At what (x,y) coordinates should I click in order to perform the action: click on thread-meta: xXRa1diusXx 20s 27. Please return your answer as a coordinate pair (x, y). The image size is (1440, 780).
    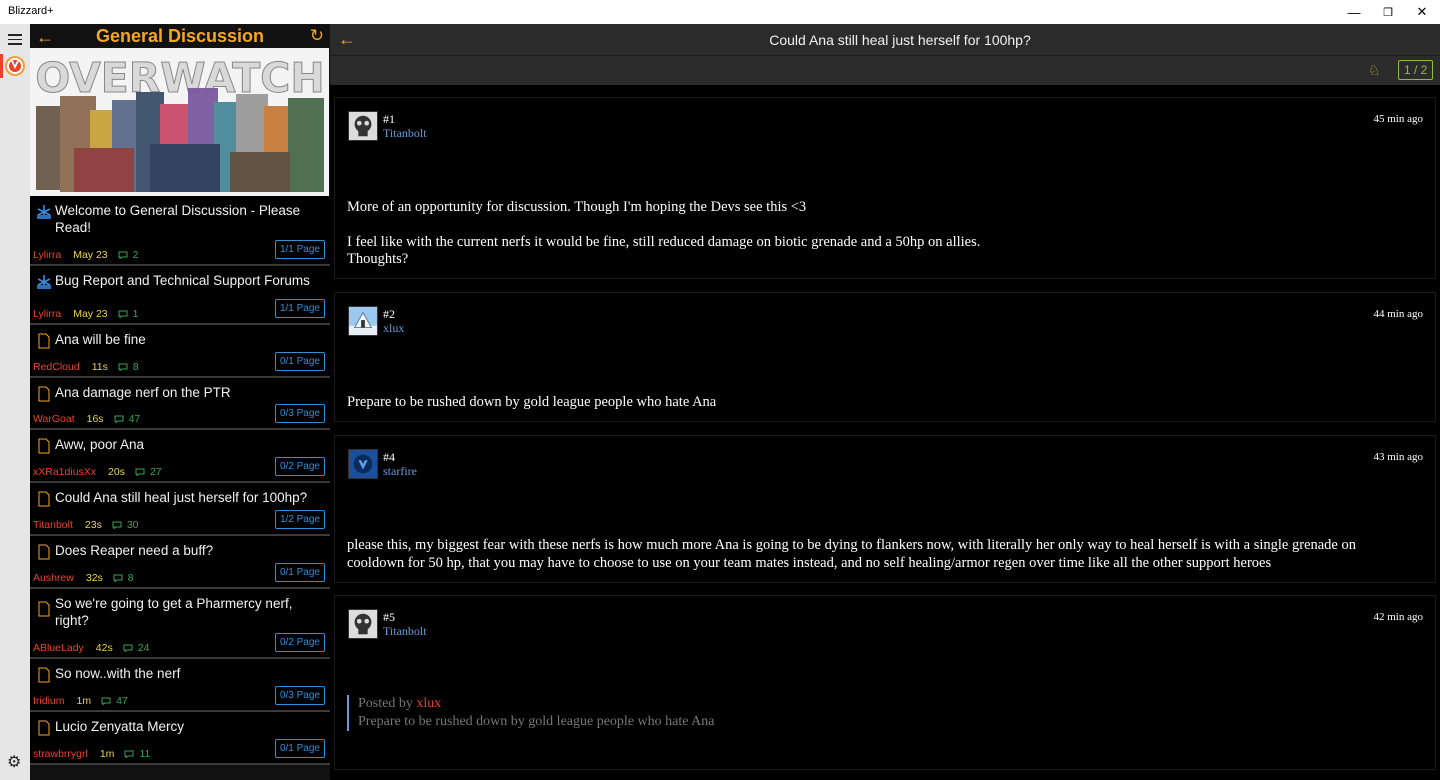
    Looking at the image, I should click on (97, 472).